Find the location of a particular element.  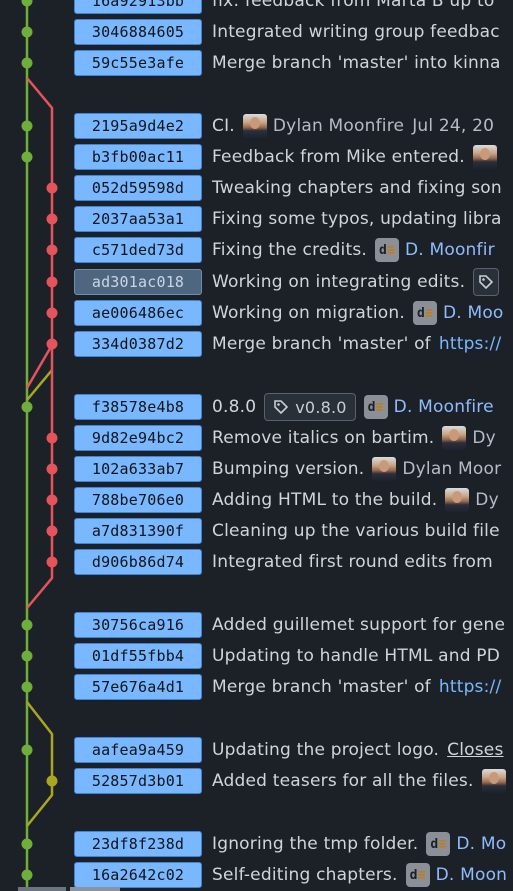

commit-row: 9d82e94bc2 Remove italics on bartim. Dy is located at coordinates (256, 437).